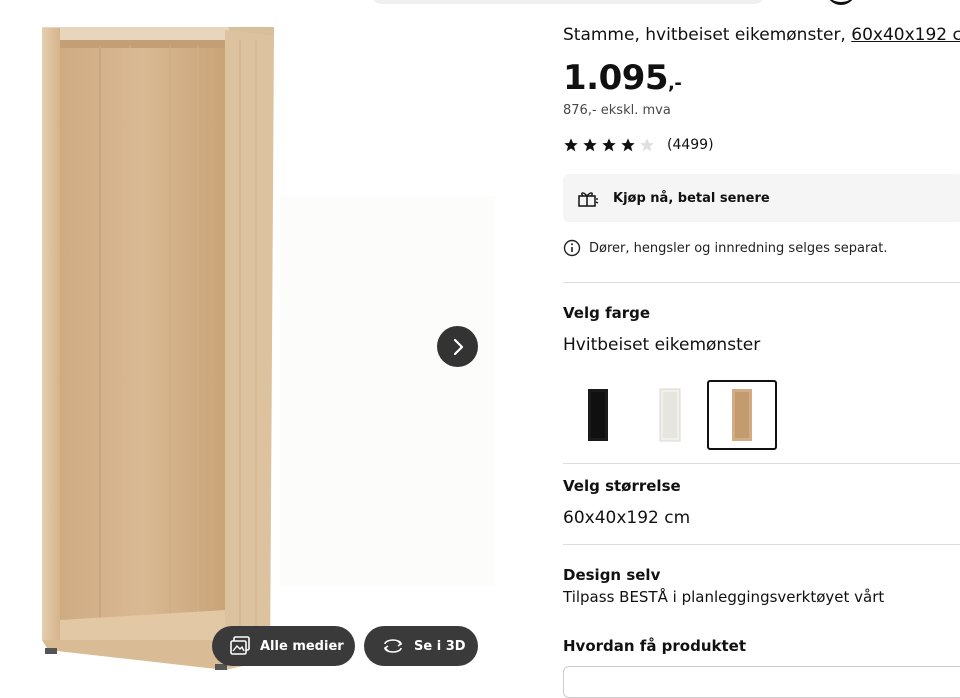 Image resolution: width=960 pixels, height=698 pixels. Describe the element at coordinates (675, 83) in the screenshot. I see `price-suffix: ,-` at that location.